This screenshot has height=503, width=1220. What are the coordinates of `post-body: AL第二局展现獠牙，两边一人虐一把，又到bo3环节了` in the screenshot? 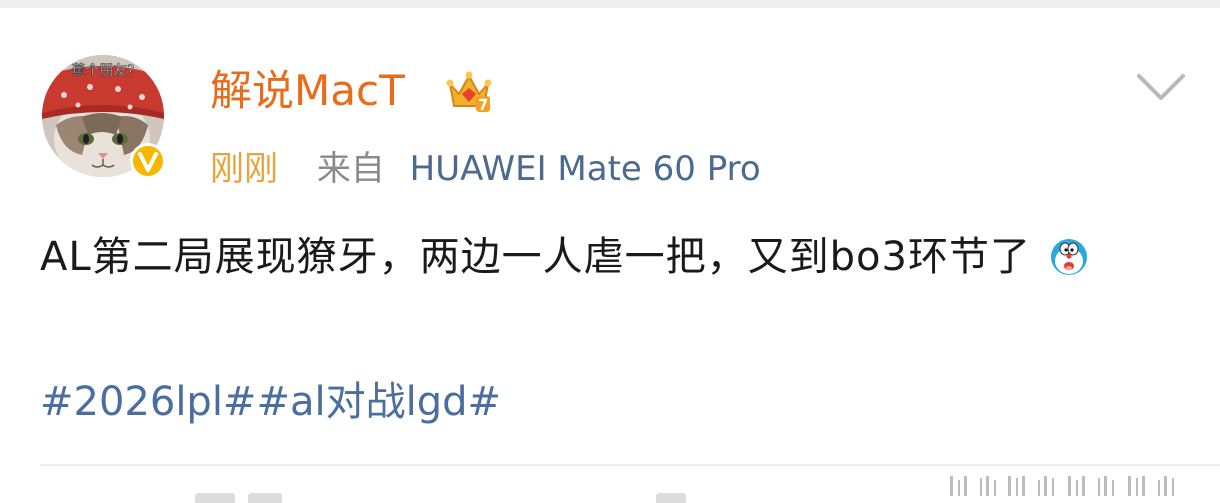 It's located at (615, 257).